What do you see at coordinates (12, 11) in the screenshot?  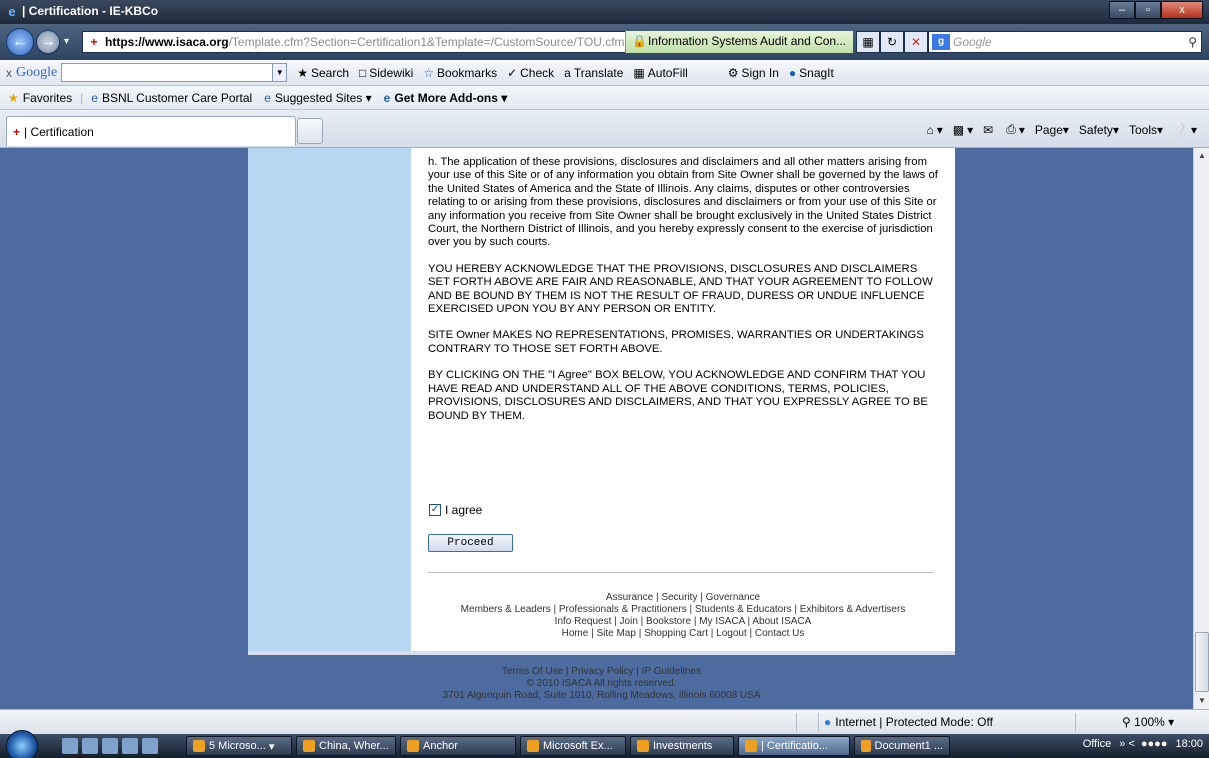 I see `ie-icon: e` at bounding box center [12, 11].